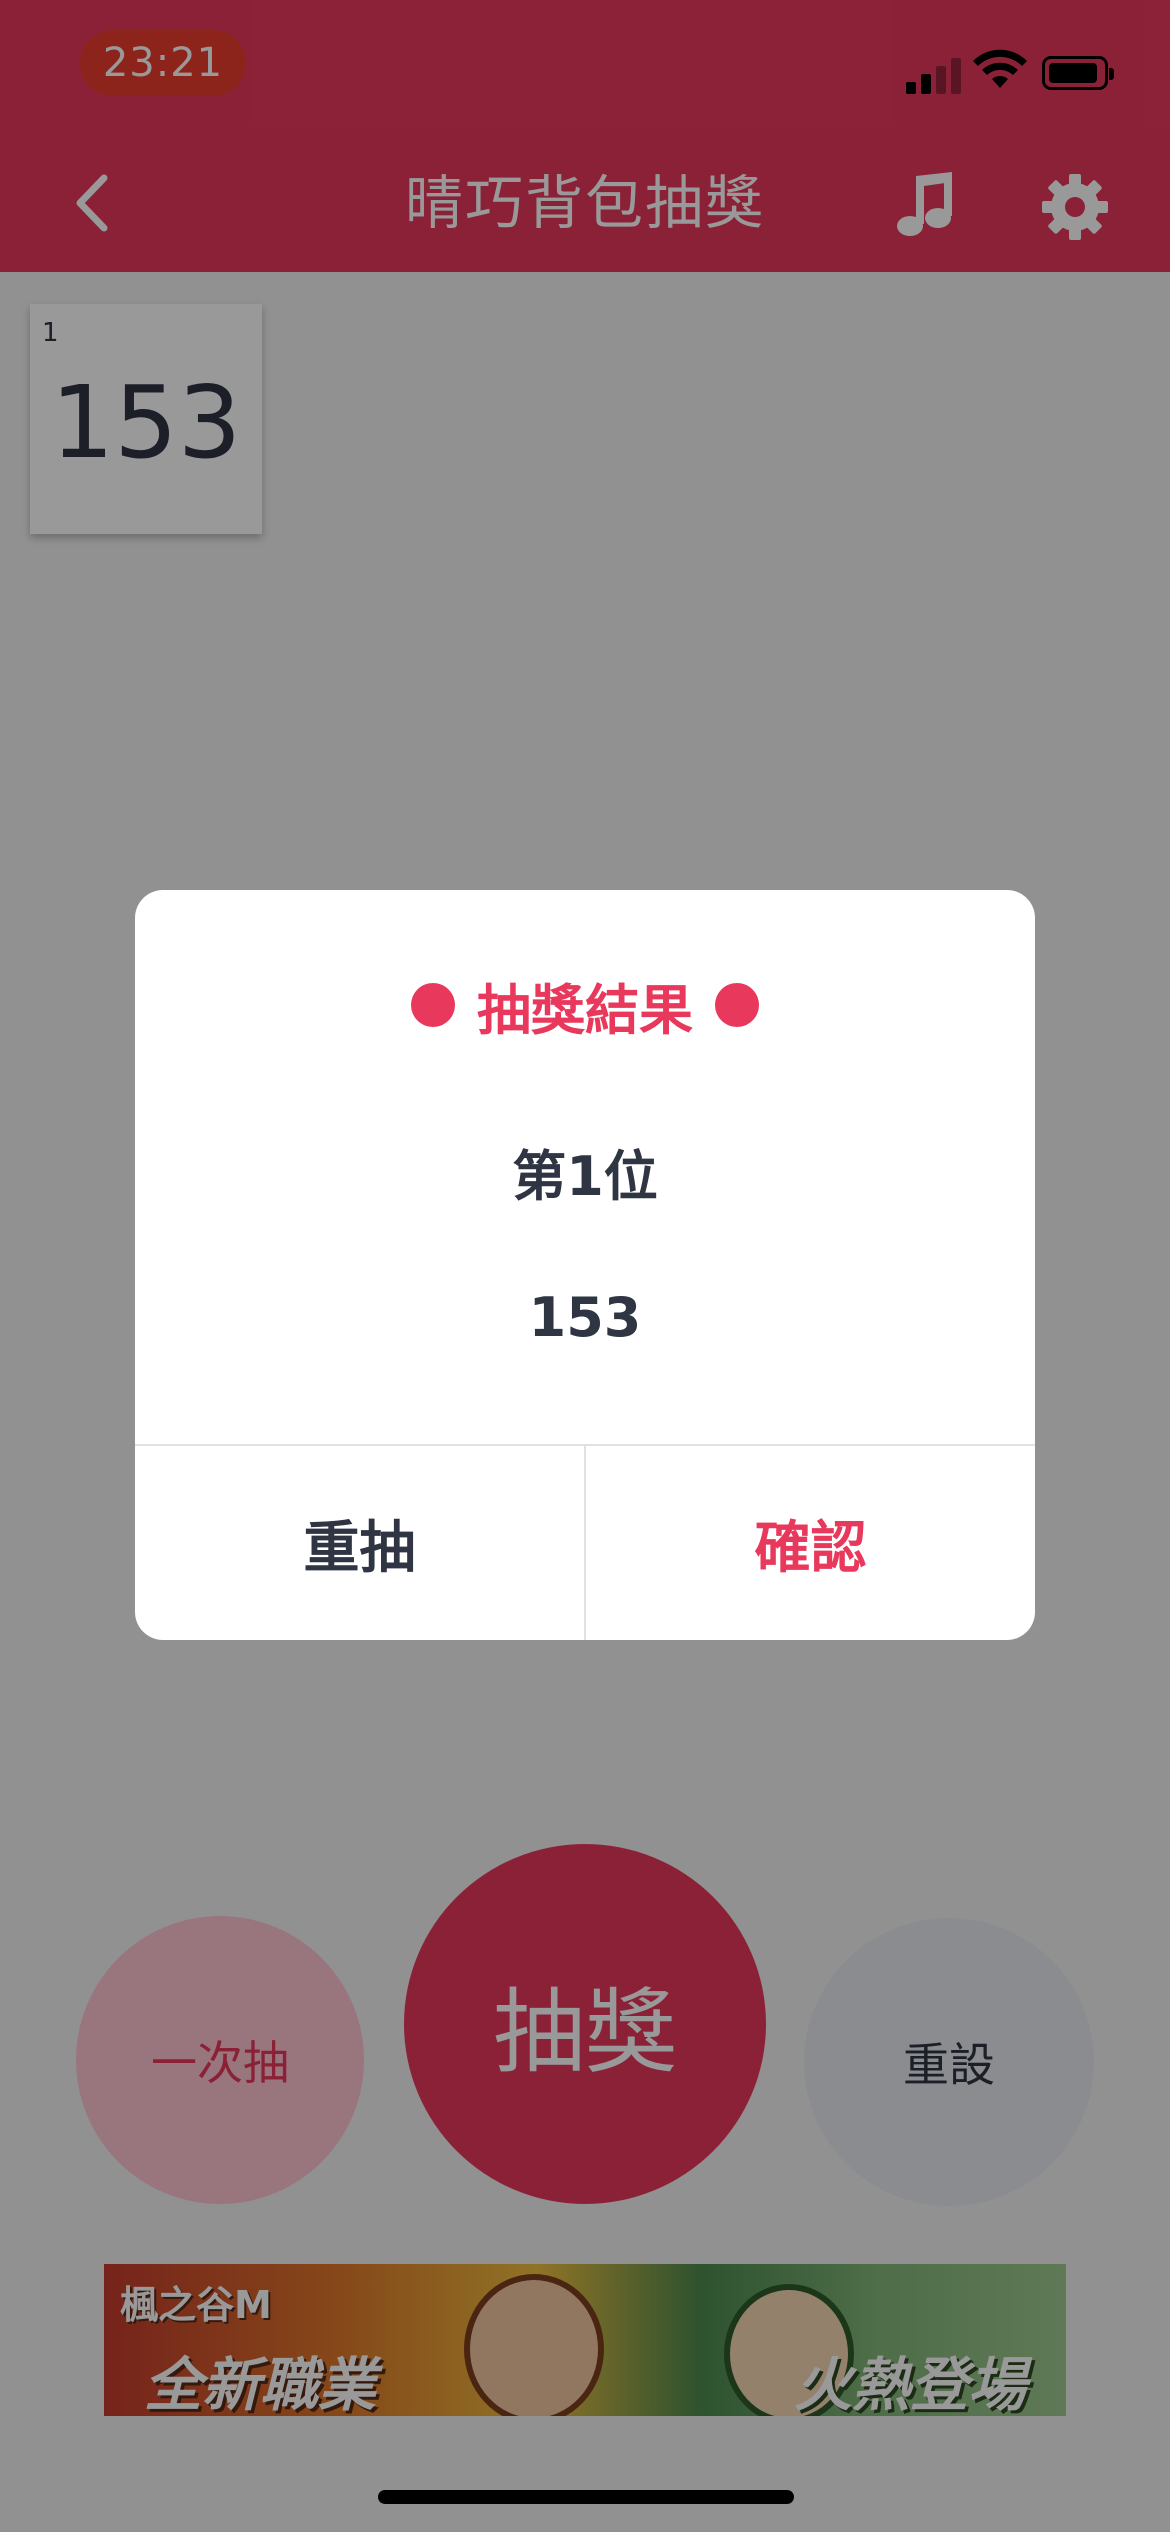 Image resolution: width=1170 pixels, height=2532 pixels. What do you see at coordinates (585, 1010) in the screenshot?
I see `dialog-title-text: 抽獎結果` at bounding box center [585, 1010].